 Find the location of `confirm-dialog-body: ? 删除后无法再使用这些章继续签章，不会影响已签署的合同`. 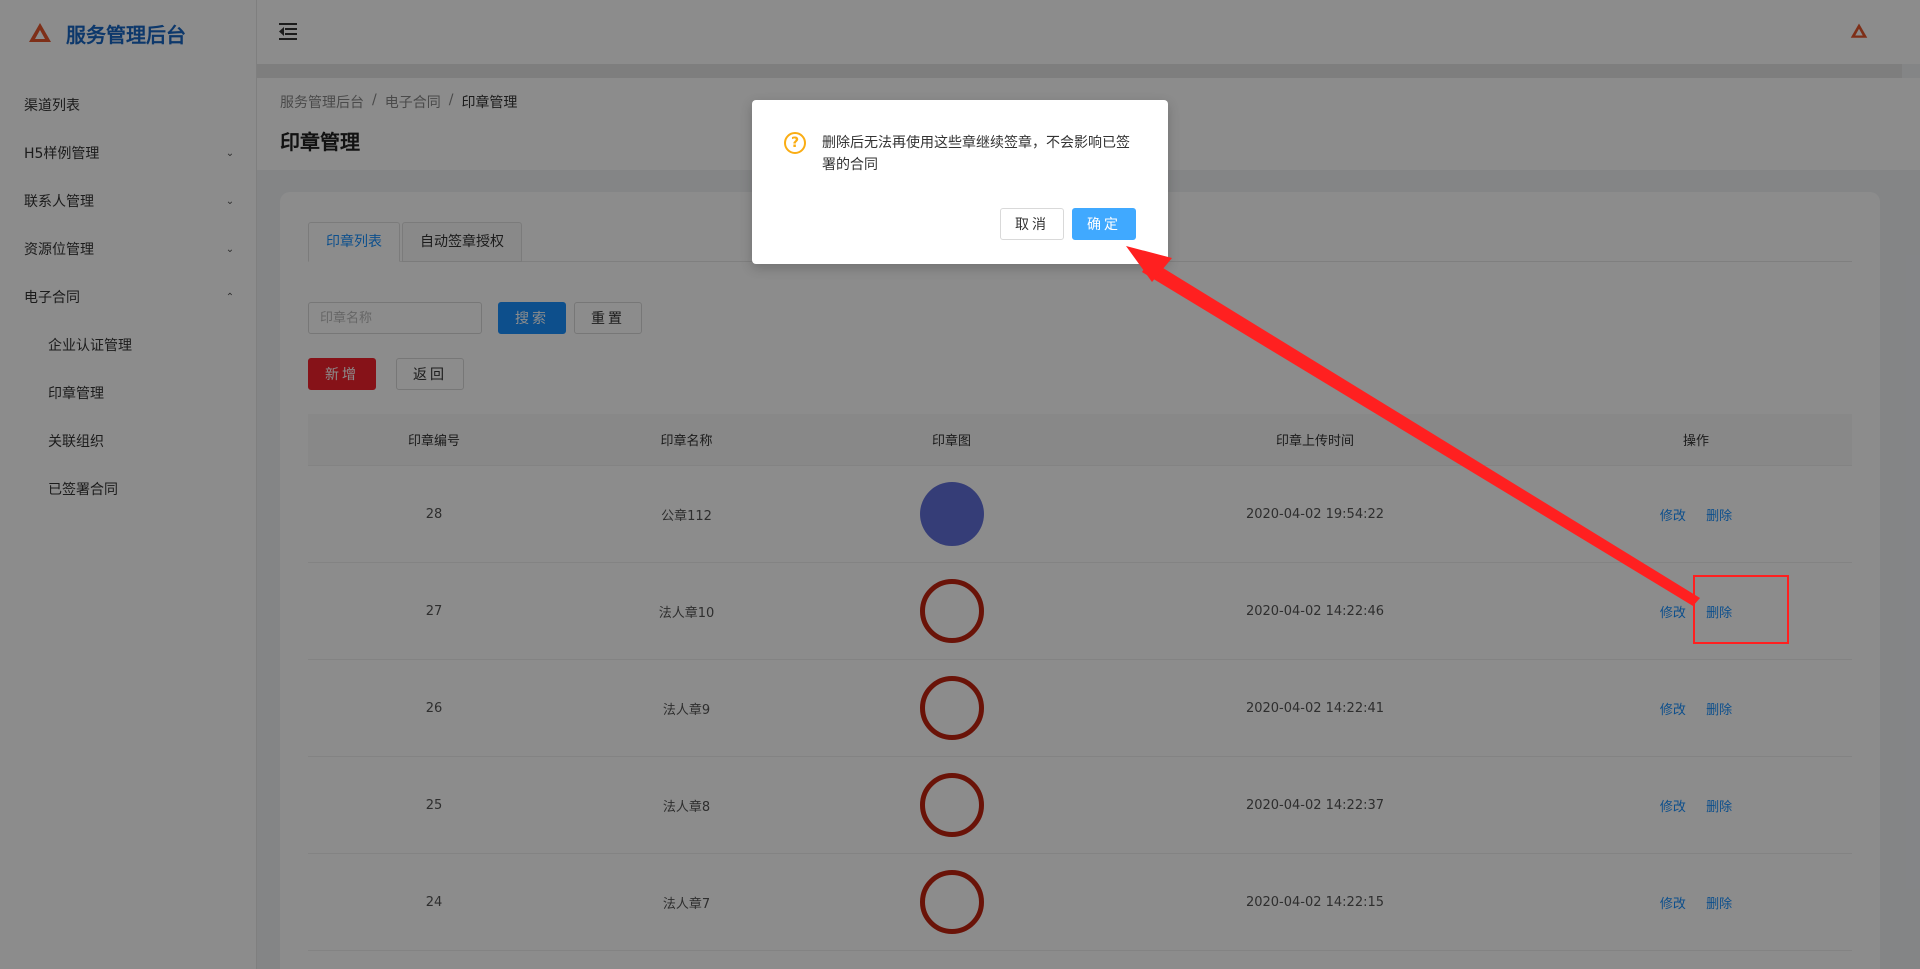

confirm-dialog-body: ? 删除后无法再使用这些章继续签章，不会影响已签署的合同 is located at coordinates (960, 154).